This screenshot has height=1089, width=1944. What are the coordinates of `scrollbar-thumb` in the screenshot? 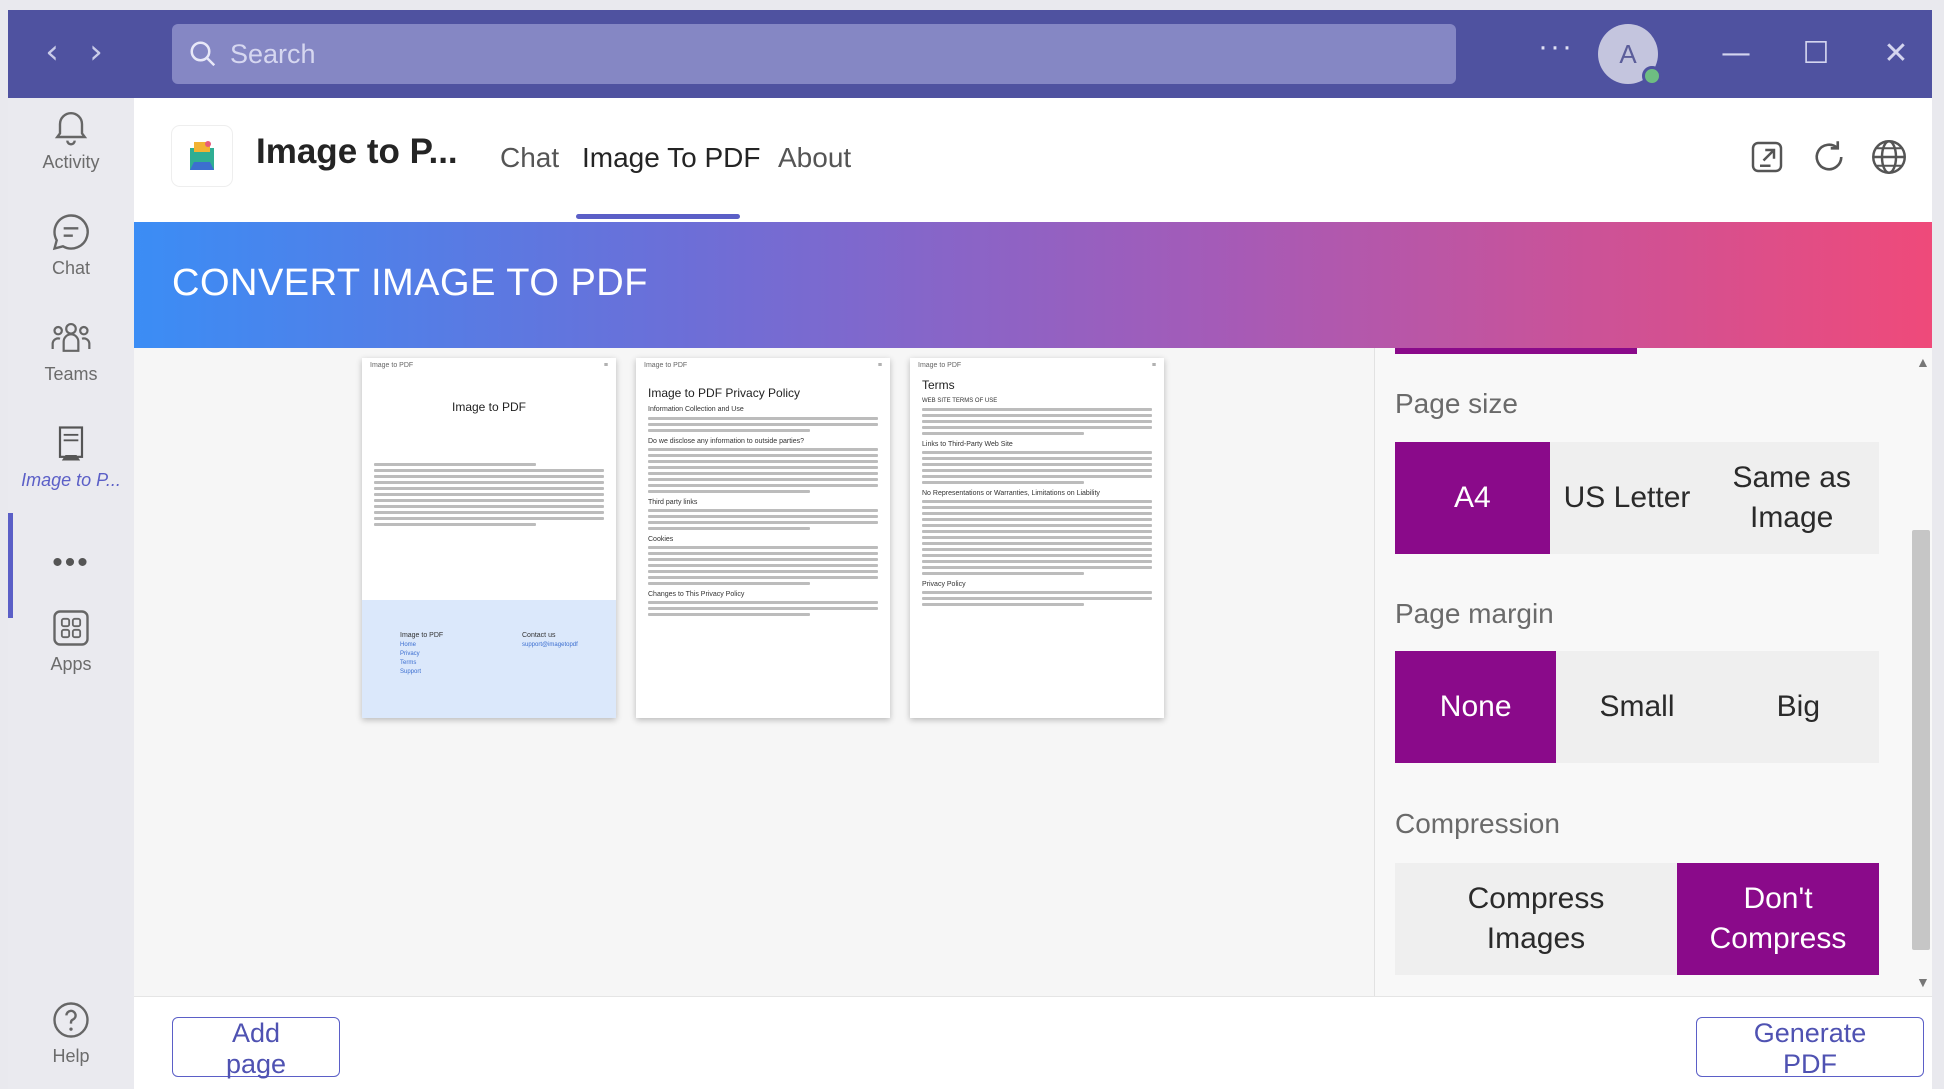 It's located at (1921, 740).